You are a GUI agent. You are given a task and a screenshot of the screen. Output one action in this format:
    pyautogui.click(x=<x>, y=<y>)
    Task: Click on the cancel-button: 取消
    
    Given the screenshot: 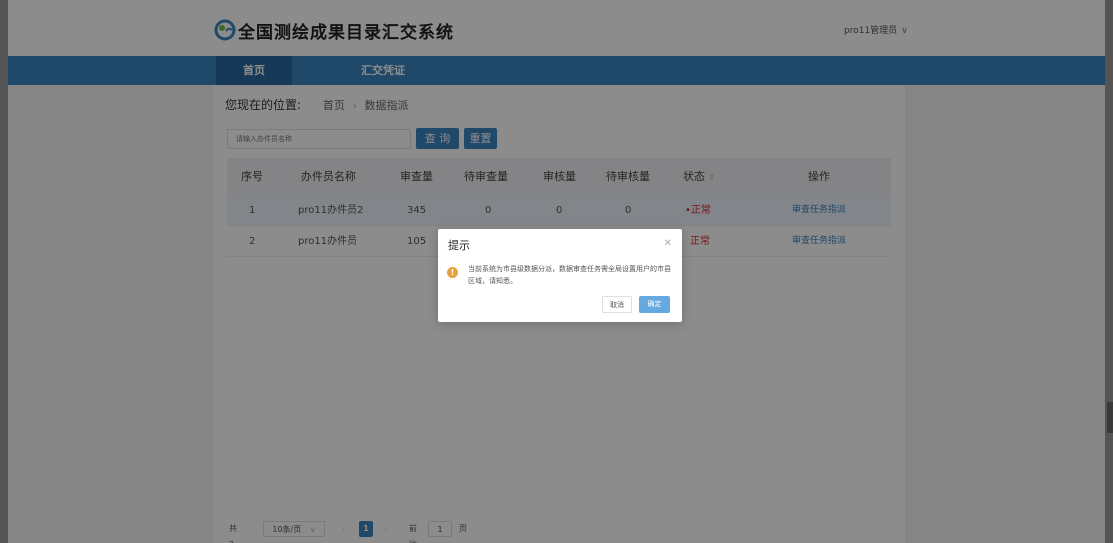 What is the action you would take?
    pyautogui.click(x=617, y=304)
    